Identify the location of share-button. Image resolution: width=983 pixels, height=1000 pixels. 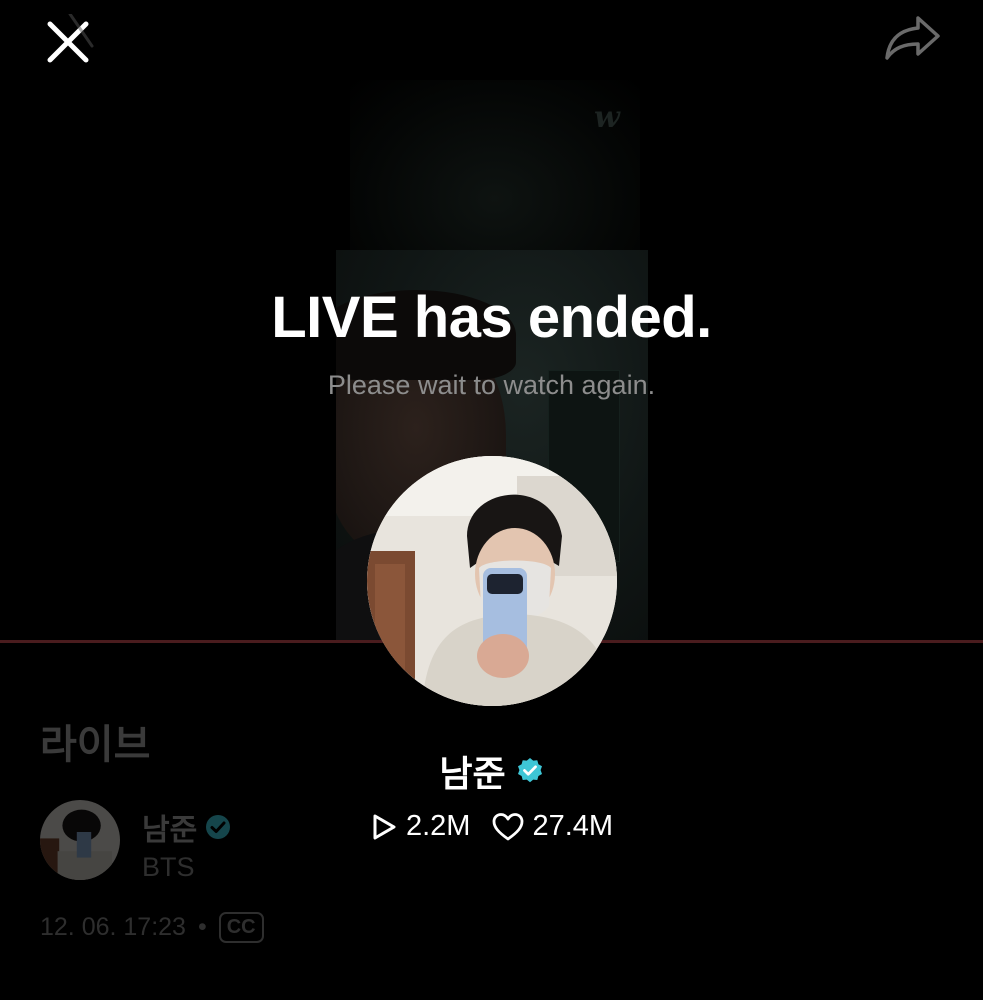
(913, 36).